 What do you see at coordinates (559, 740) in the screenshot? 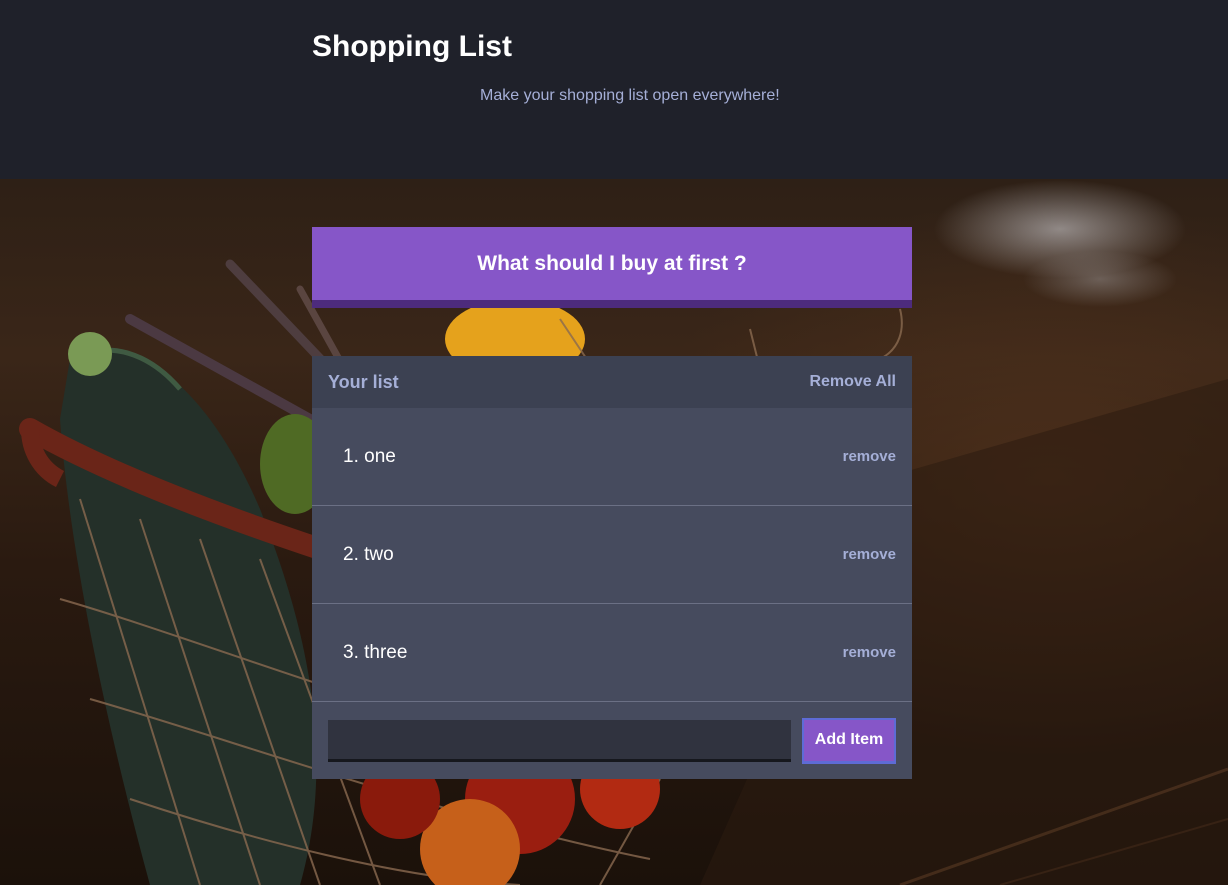
I see `add-item-input` at bounding box center [559, 740].